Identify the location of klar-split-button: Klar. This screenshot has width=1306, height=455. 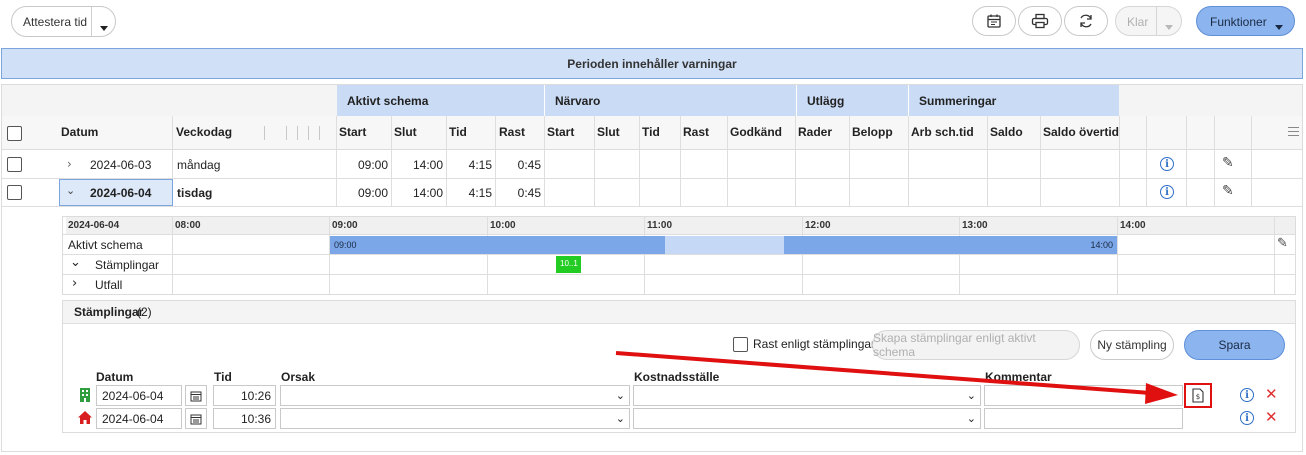
(1148, 21).